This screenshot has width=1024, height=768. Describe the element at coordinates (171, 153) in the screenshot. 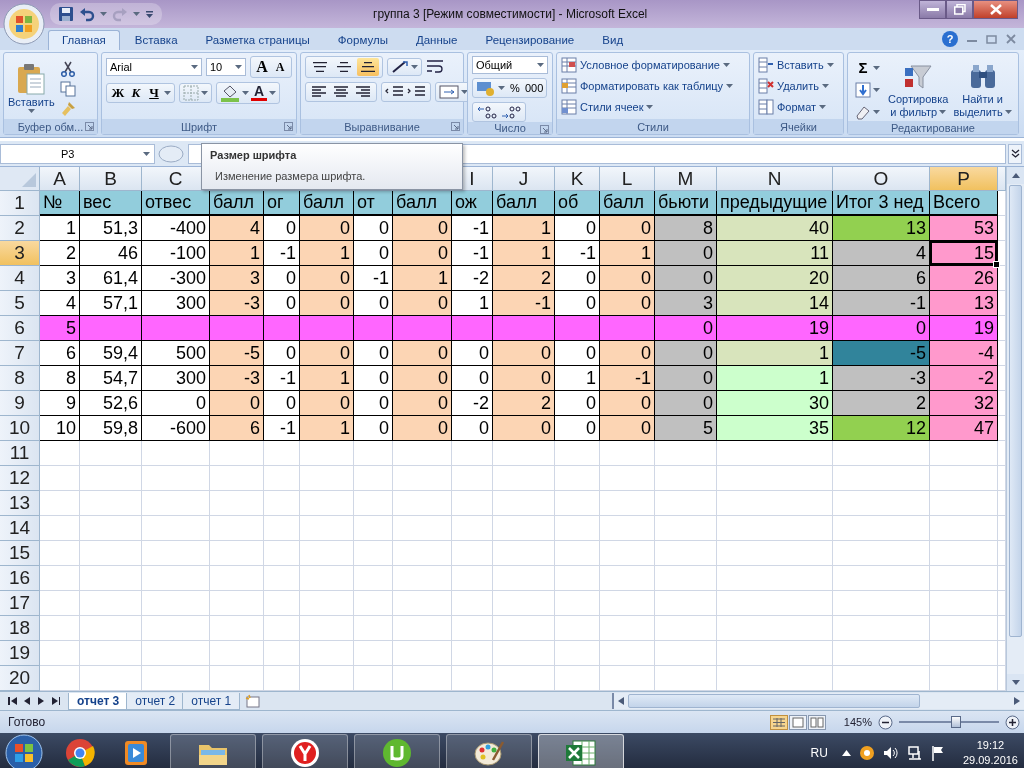

I see `resize-handle-icon` at that location.